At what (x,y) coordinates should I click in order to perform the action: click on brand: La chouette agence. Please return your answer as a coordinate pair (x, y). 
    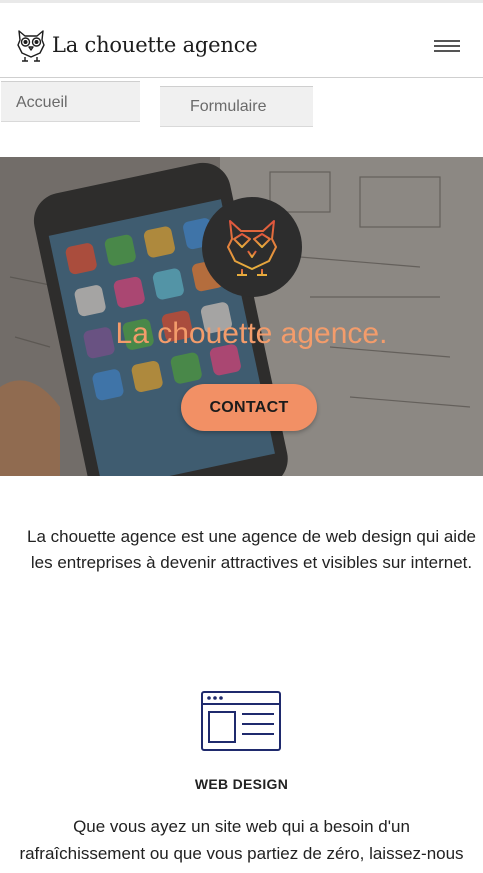
    Looking at the image, I should click on (137, 45).